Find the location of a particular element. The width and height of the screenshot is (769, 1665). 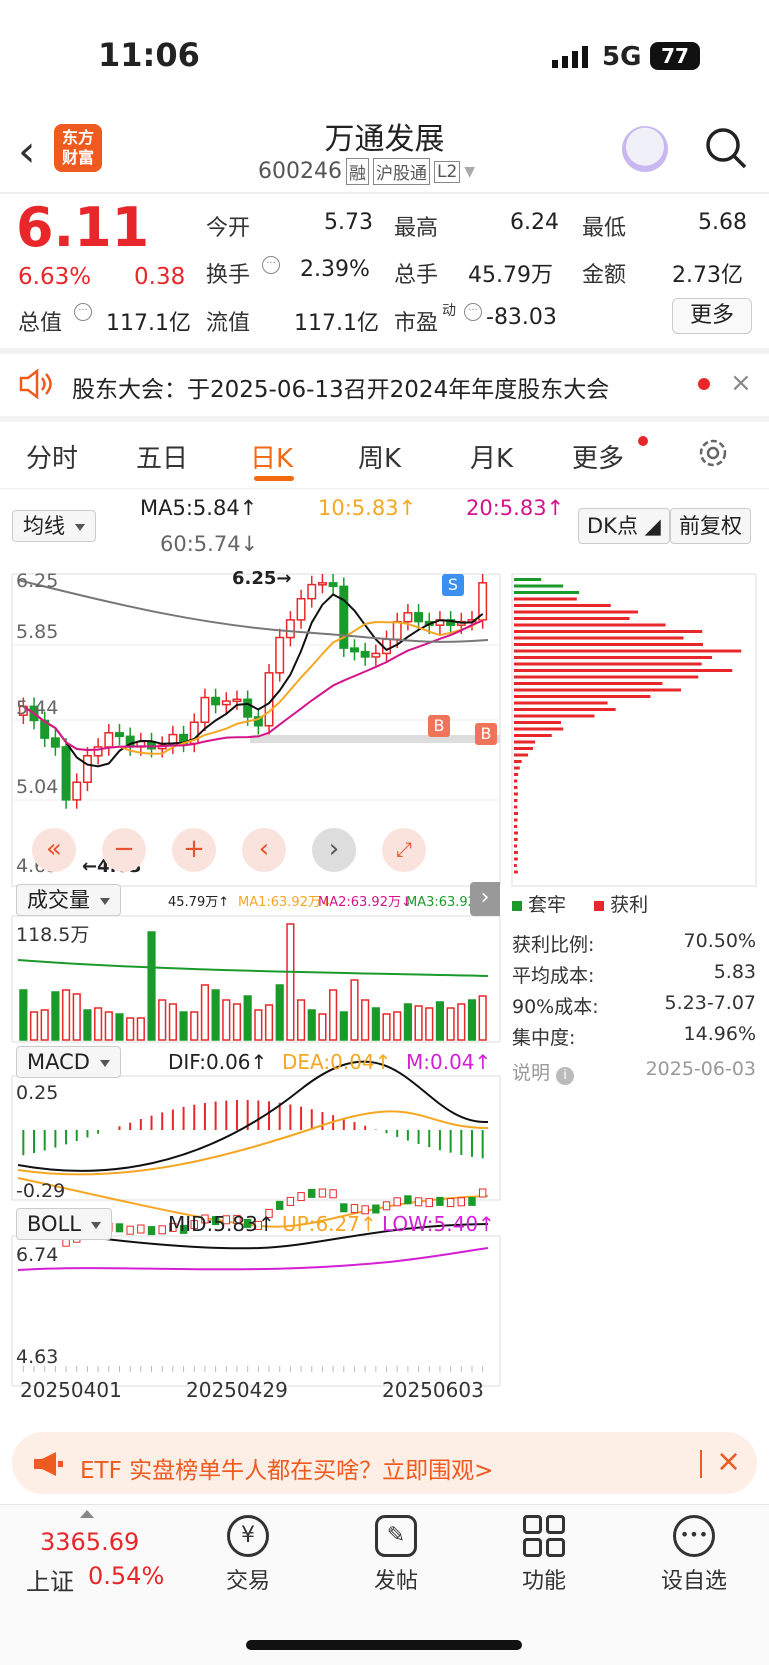

zoom-in-button: + is located at coordinates (194, 850).